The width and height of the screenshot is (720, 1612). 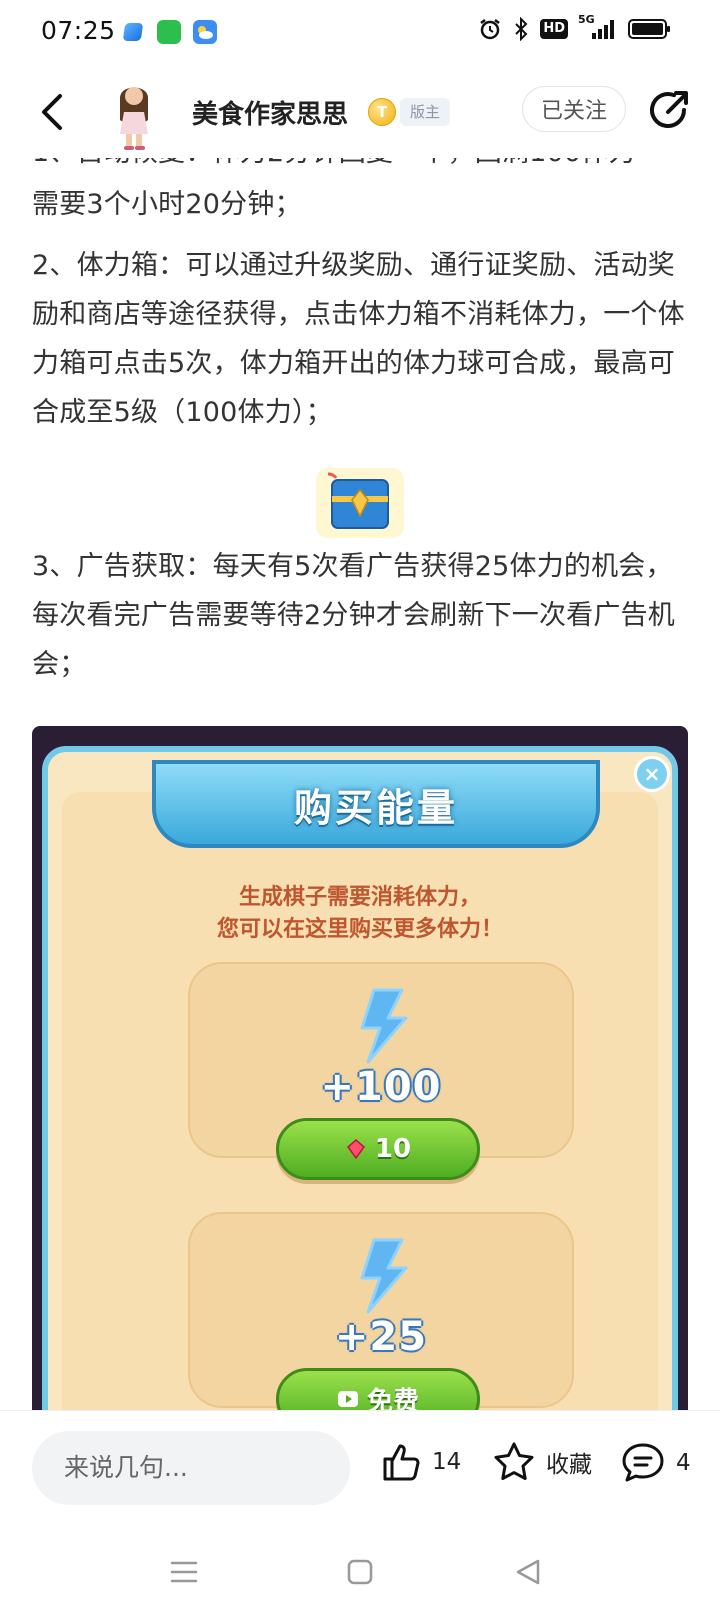 I want to click on comment-icon, so click(x=643, y=1462).